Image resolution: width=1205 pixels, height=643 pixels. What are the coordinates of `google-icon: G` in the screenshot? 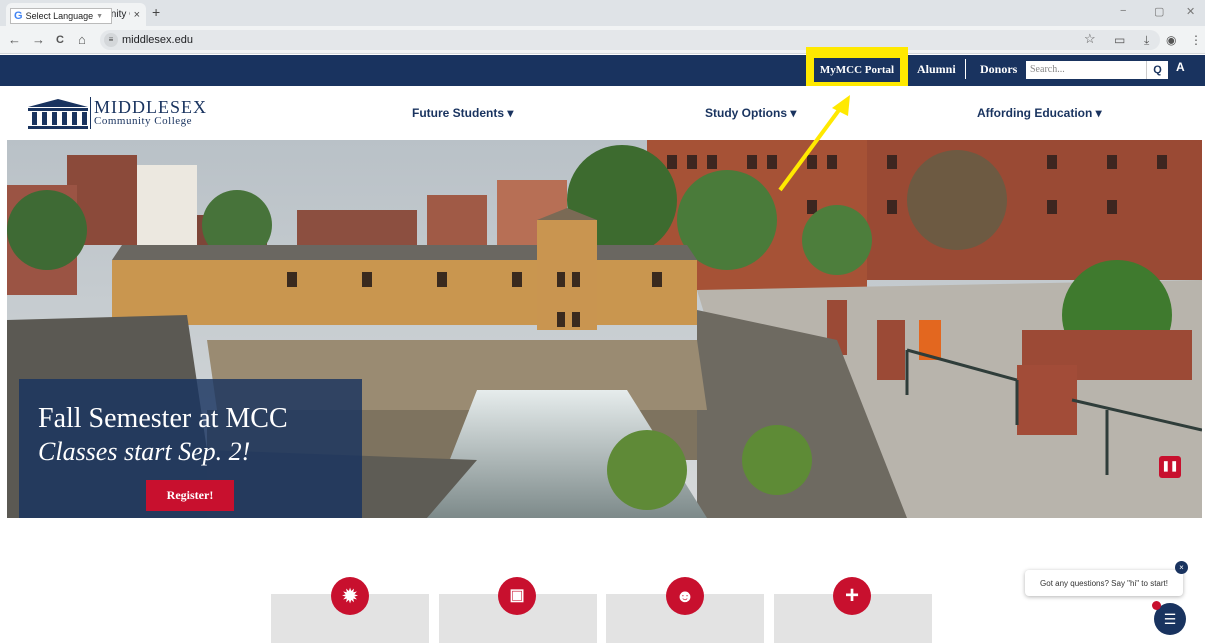 It's located at (18, 16).